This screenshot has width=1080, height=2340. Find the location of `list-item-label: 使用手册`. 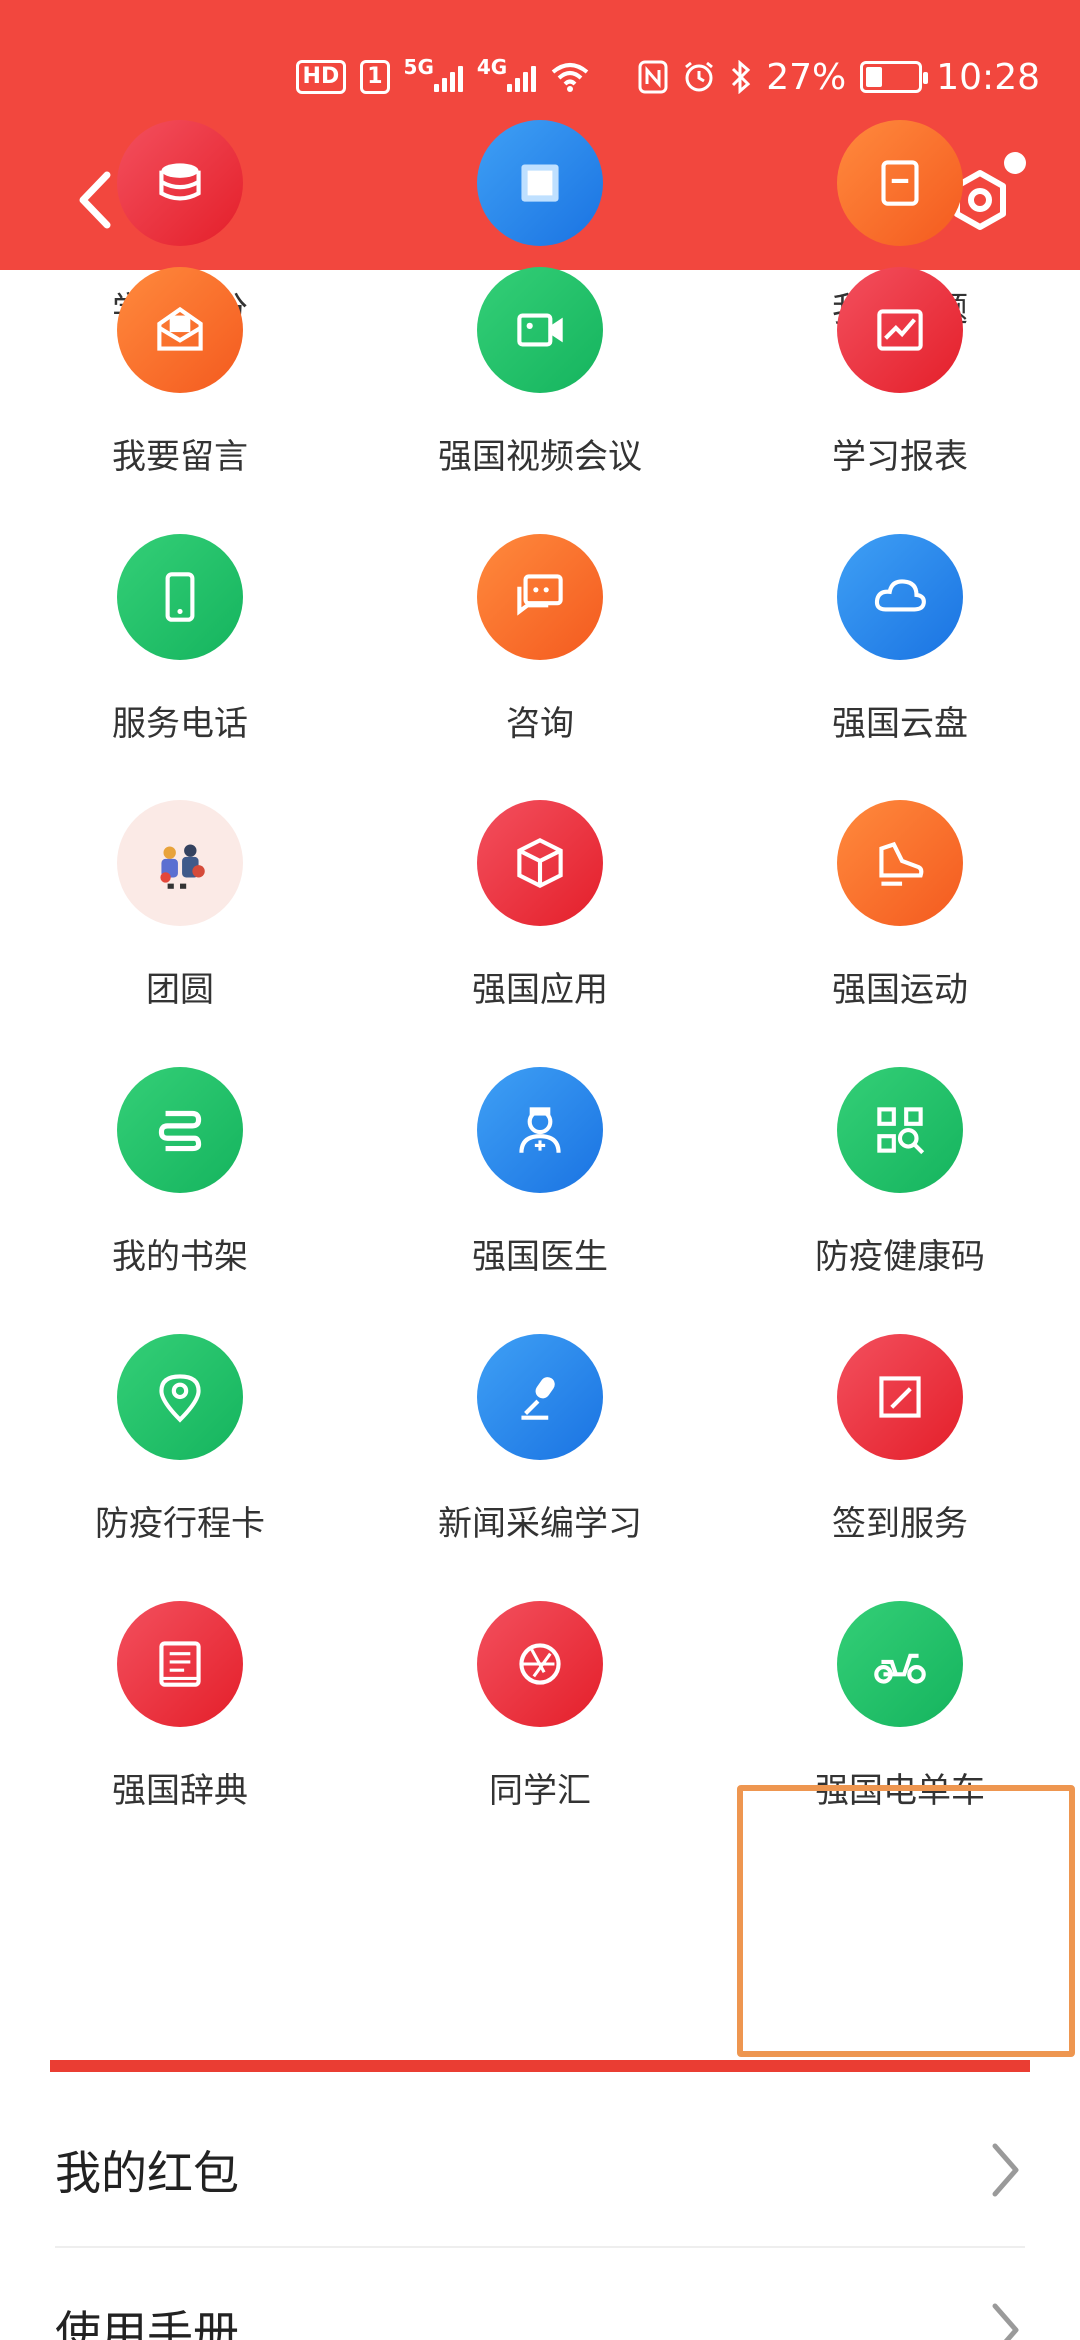

list-item-label: 使用手册 is located at coordinates (147, 2323).